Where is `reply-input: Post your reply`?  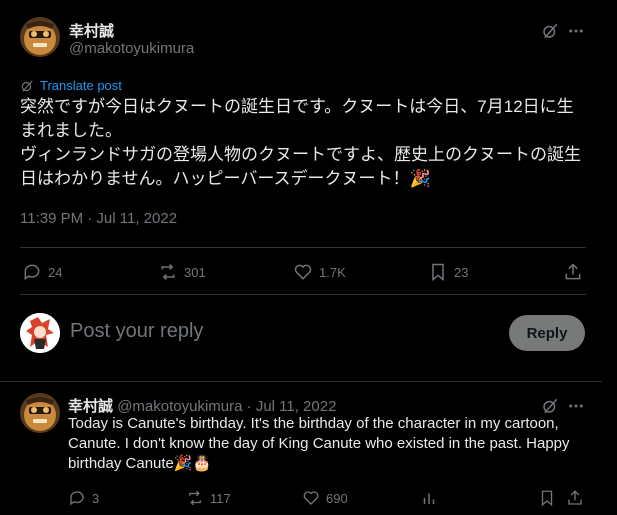
reply-input: Post your reply is located at coordinates (136, 331).